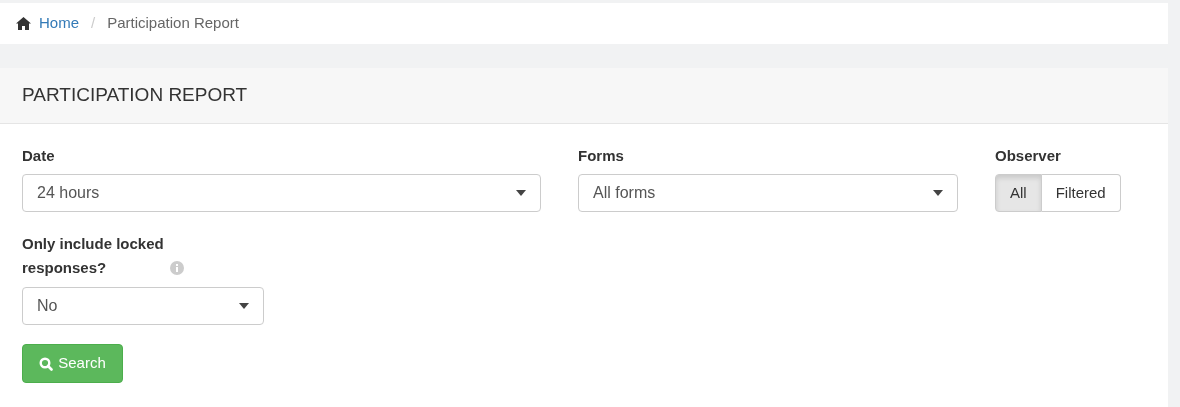  Describe the element at coordinates (1081, 193) in the screenshot. I see `observer-toggle: Filtered` at that location.